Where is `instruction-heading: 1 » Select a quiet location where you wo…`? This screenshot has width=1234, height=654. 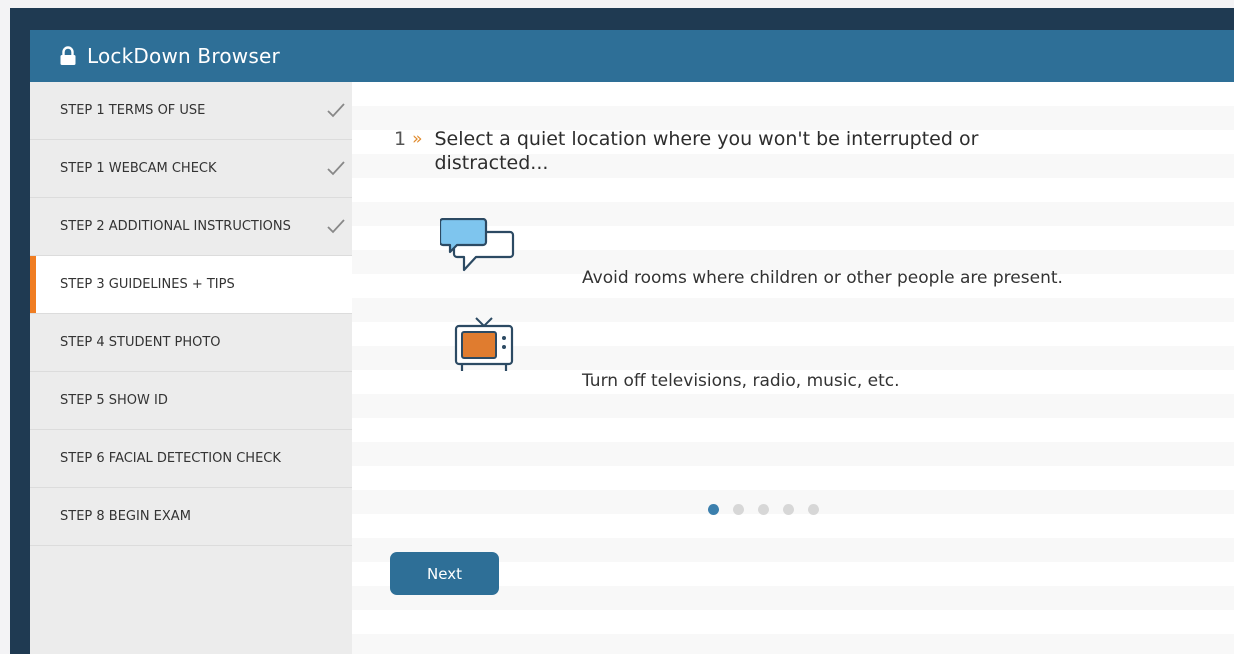
instruction-heading: 1 » Select a quiet location where you wo… is located at coordinates (724, 151).